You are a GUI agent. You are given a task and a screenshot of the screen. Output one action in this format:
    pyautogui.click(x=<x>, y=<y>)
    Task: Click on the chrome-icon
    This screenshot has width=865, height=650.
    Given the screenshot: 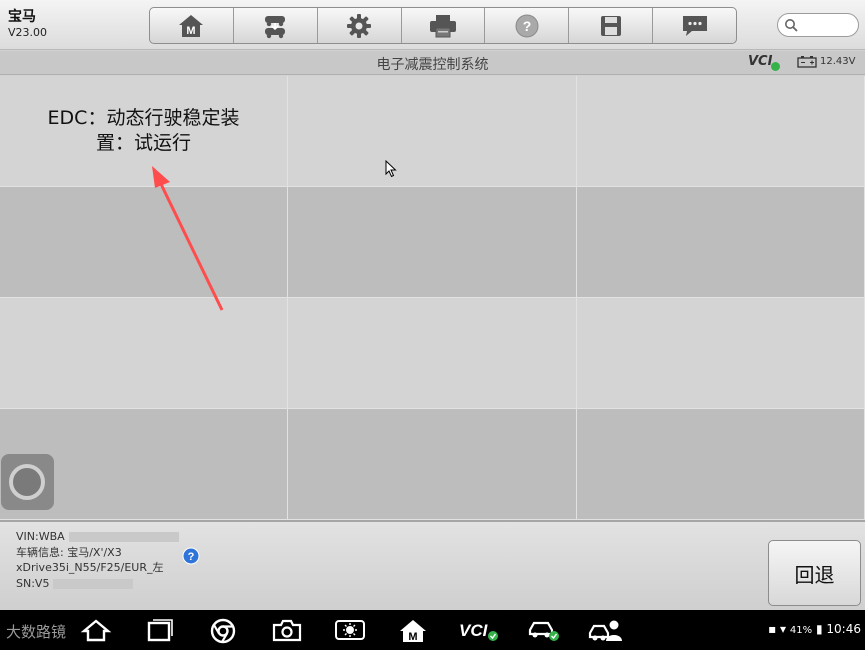 What is the action you would take?
    pyautogui.click(x=223, y=631)
    